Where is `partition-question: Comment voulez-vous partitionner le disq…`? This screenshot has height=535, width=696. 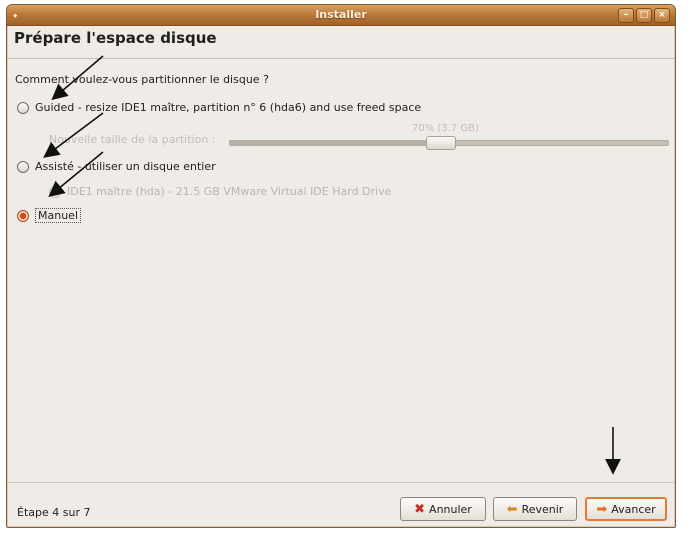
partition-question: Comment voulez-vous partitionner le disq… is located at coordinates (142, 79).